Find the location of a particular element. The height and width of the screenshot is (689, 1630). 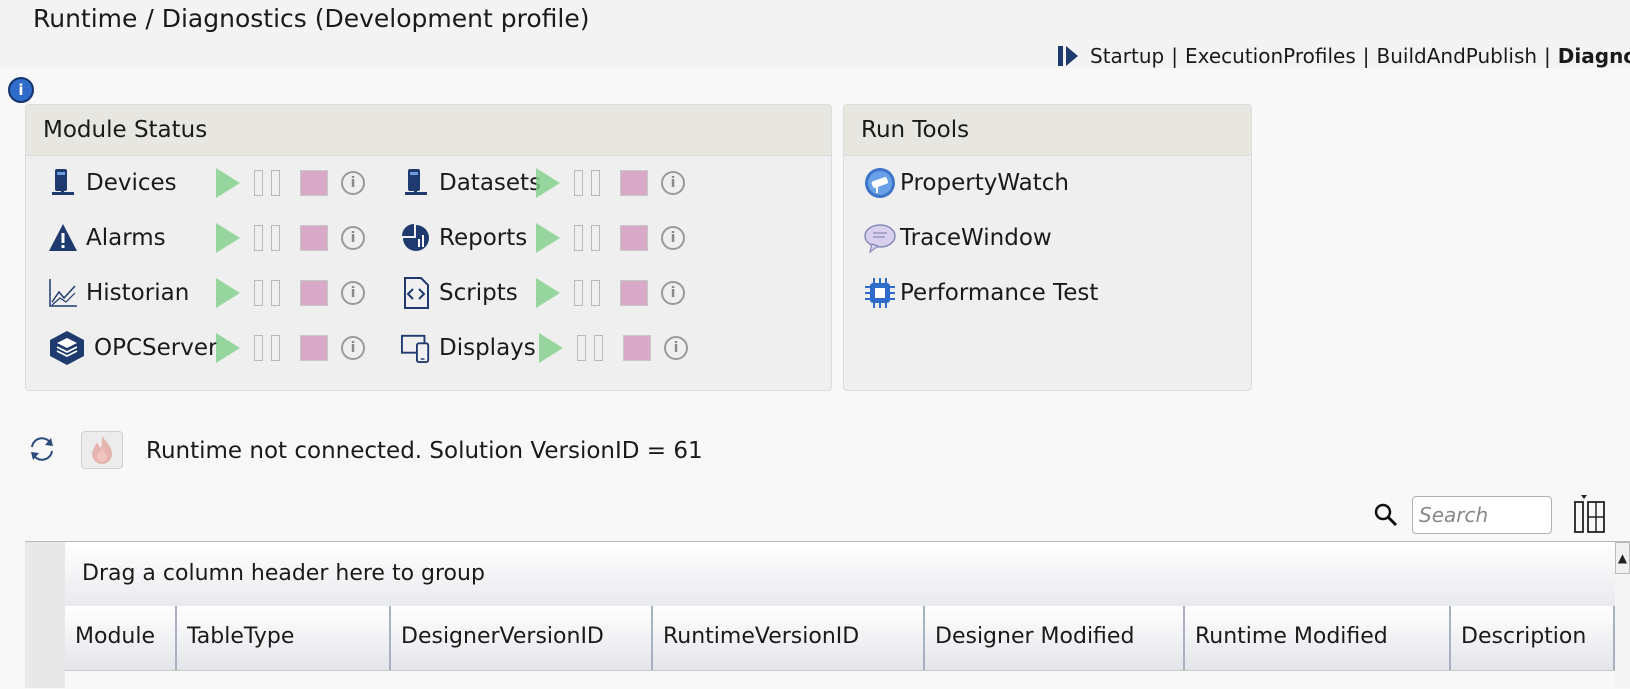

devices-icon is located at coordinates (416, 348).